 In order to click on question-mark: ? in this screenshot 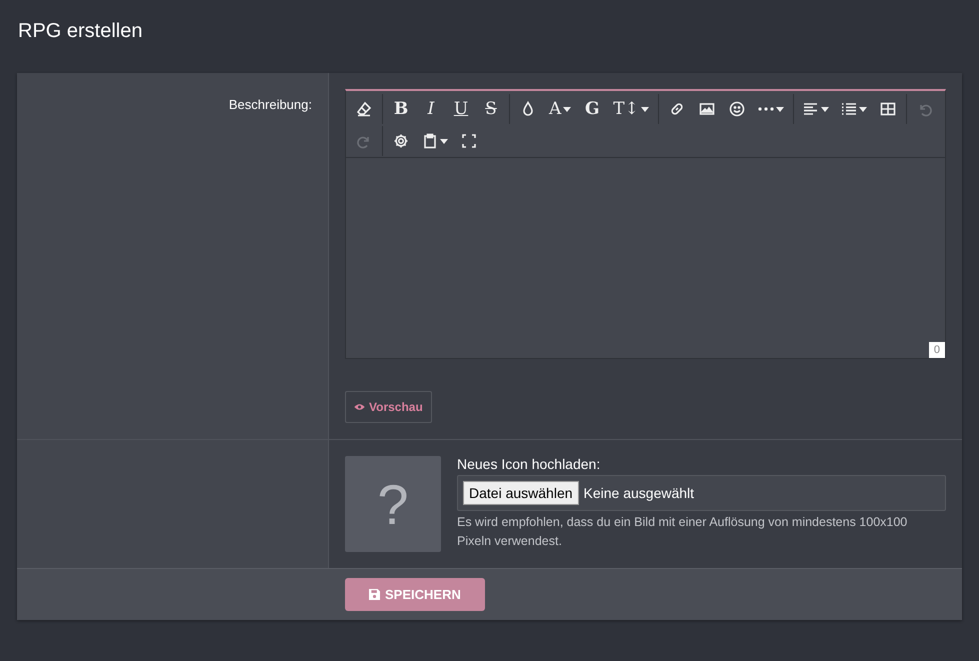, I will do `click(393, 504)`.